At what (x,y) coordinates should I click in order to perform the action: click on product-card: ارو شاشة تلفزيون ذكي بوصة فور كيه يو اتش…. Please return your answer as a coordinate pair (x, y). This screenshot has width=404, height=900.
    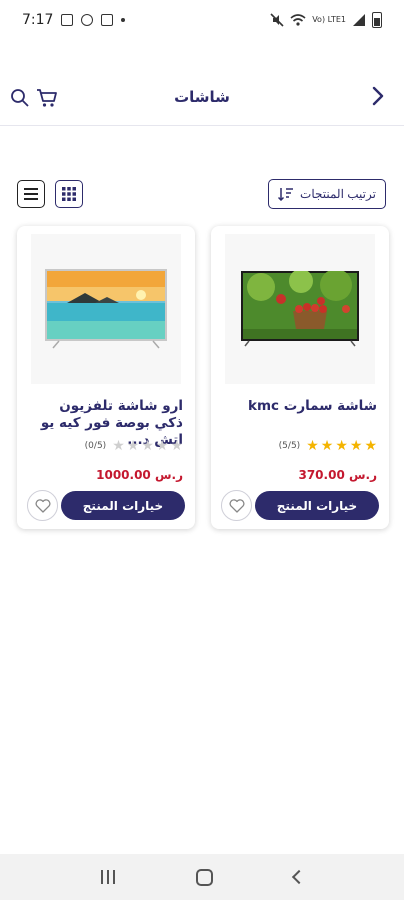
    Looking at the image, I should click on (106, 377).